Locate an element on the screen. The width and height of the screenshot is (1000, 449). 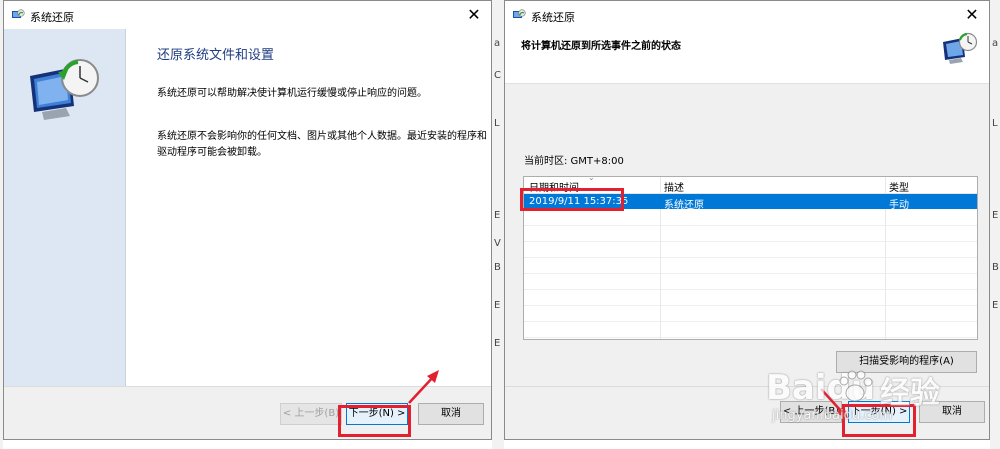
side-panel is located at coordinates (65, 208).